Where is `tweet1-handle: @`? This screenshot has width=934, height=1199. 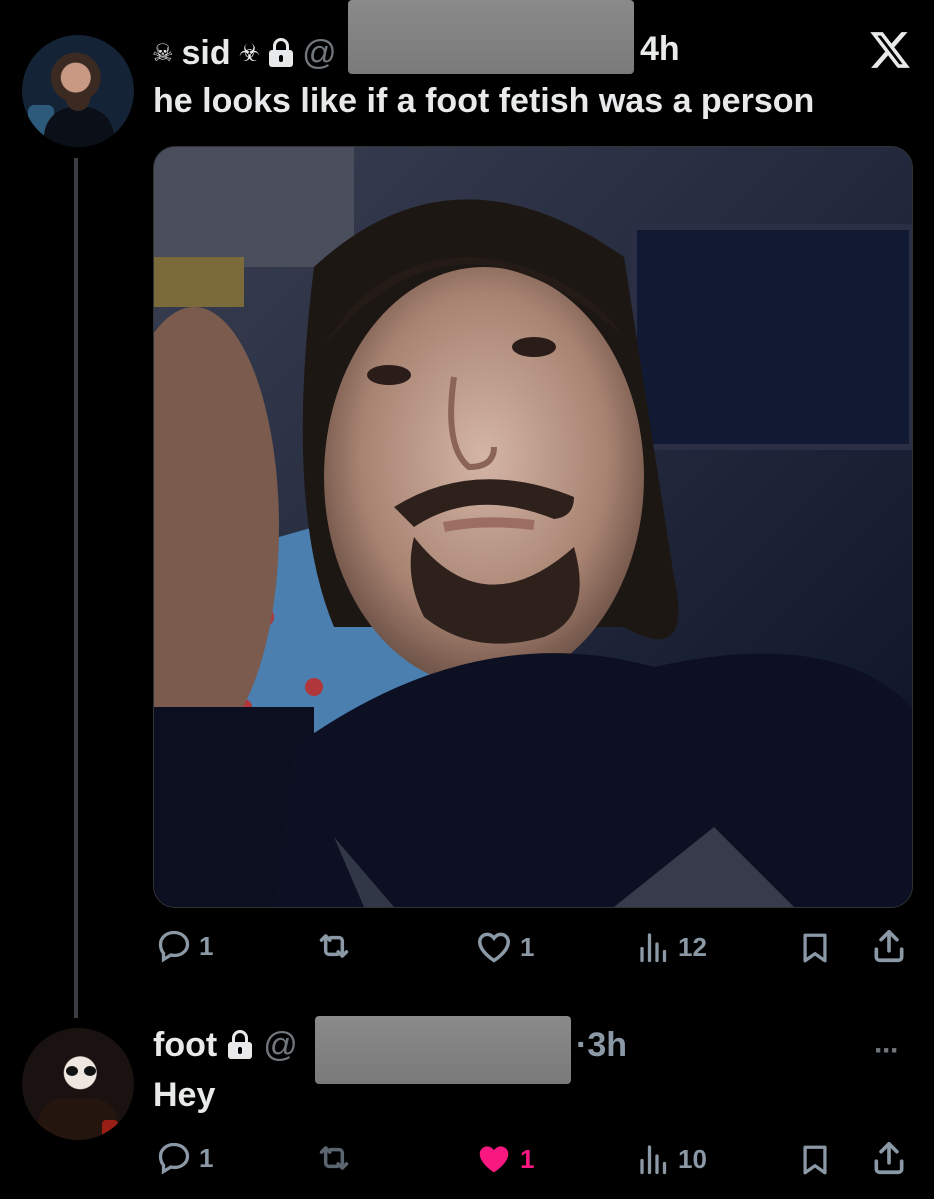
tweet1-handle: @ is located at coordinates (319, 53).